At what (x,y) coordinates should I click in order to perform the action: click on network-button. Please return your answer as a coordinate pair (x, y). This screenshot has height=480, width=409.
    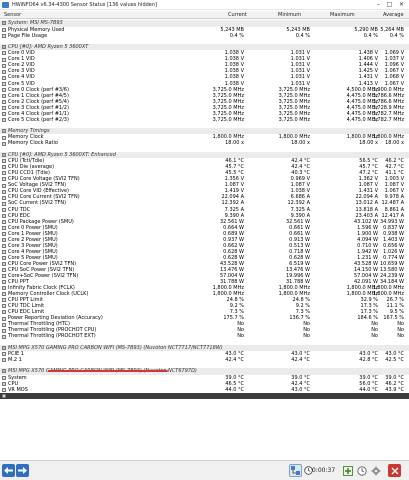
    Looking at the image, I should click on (295, 470).